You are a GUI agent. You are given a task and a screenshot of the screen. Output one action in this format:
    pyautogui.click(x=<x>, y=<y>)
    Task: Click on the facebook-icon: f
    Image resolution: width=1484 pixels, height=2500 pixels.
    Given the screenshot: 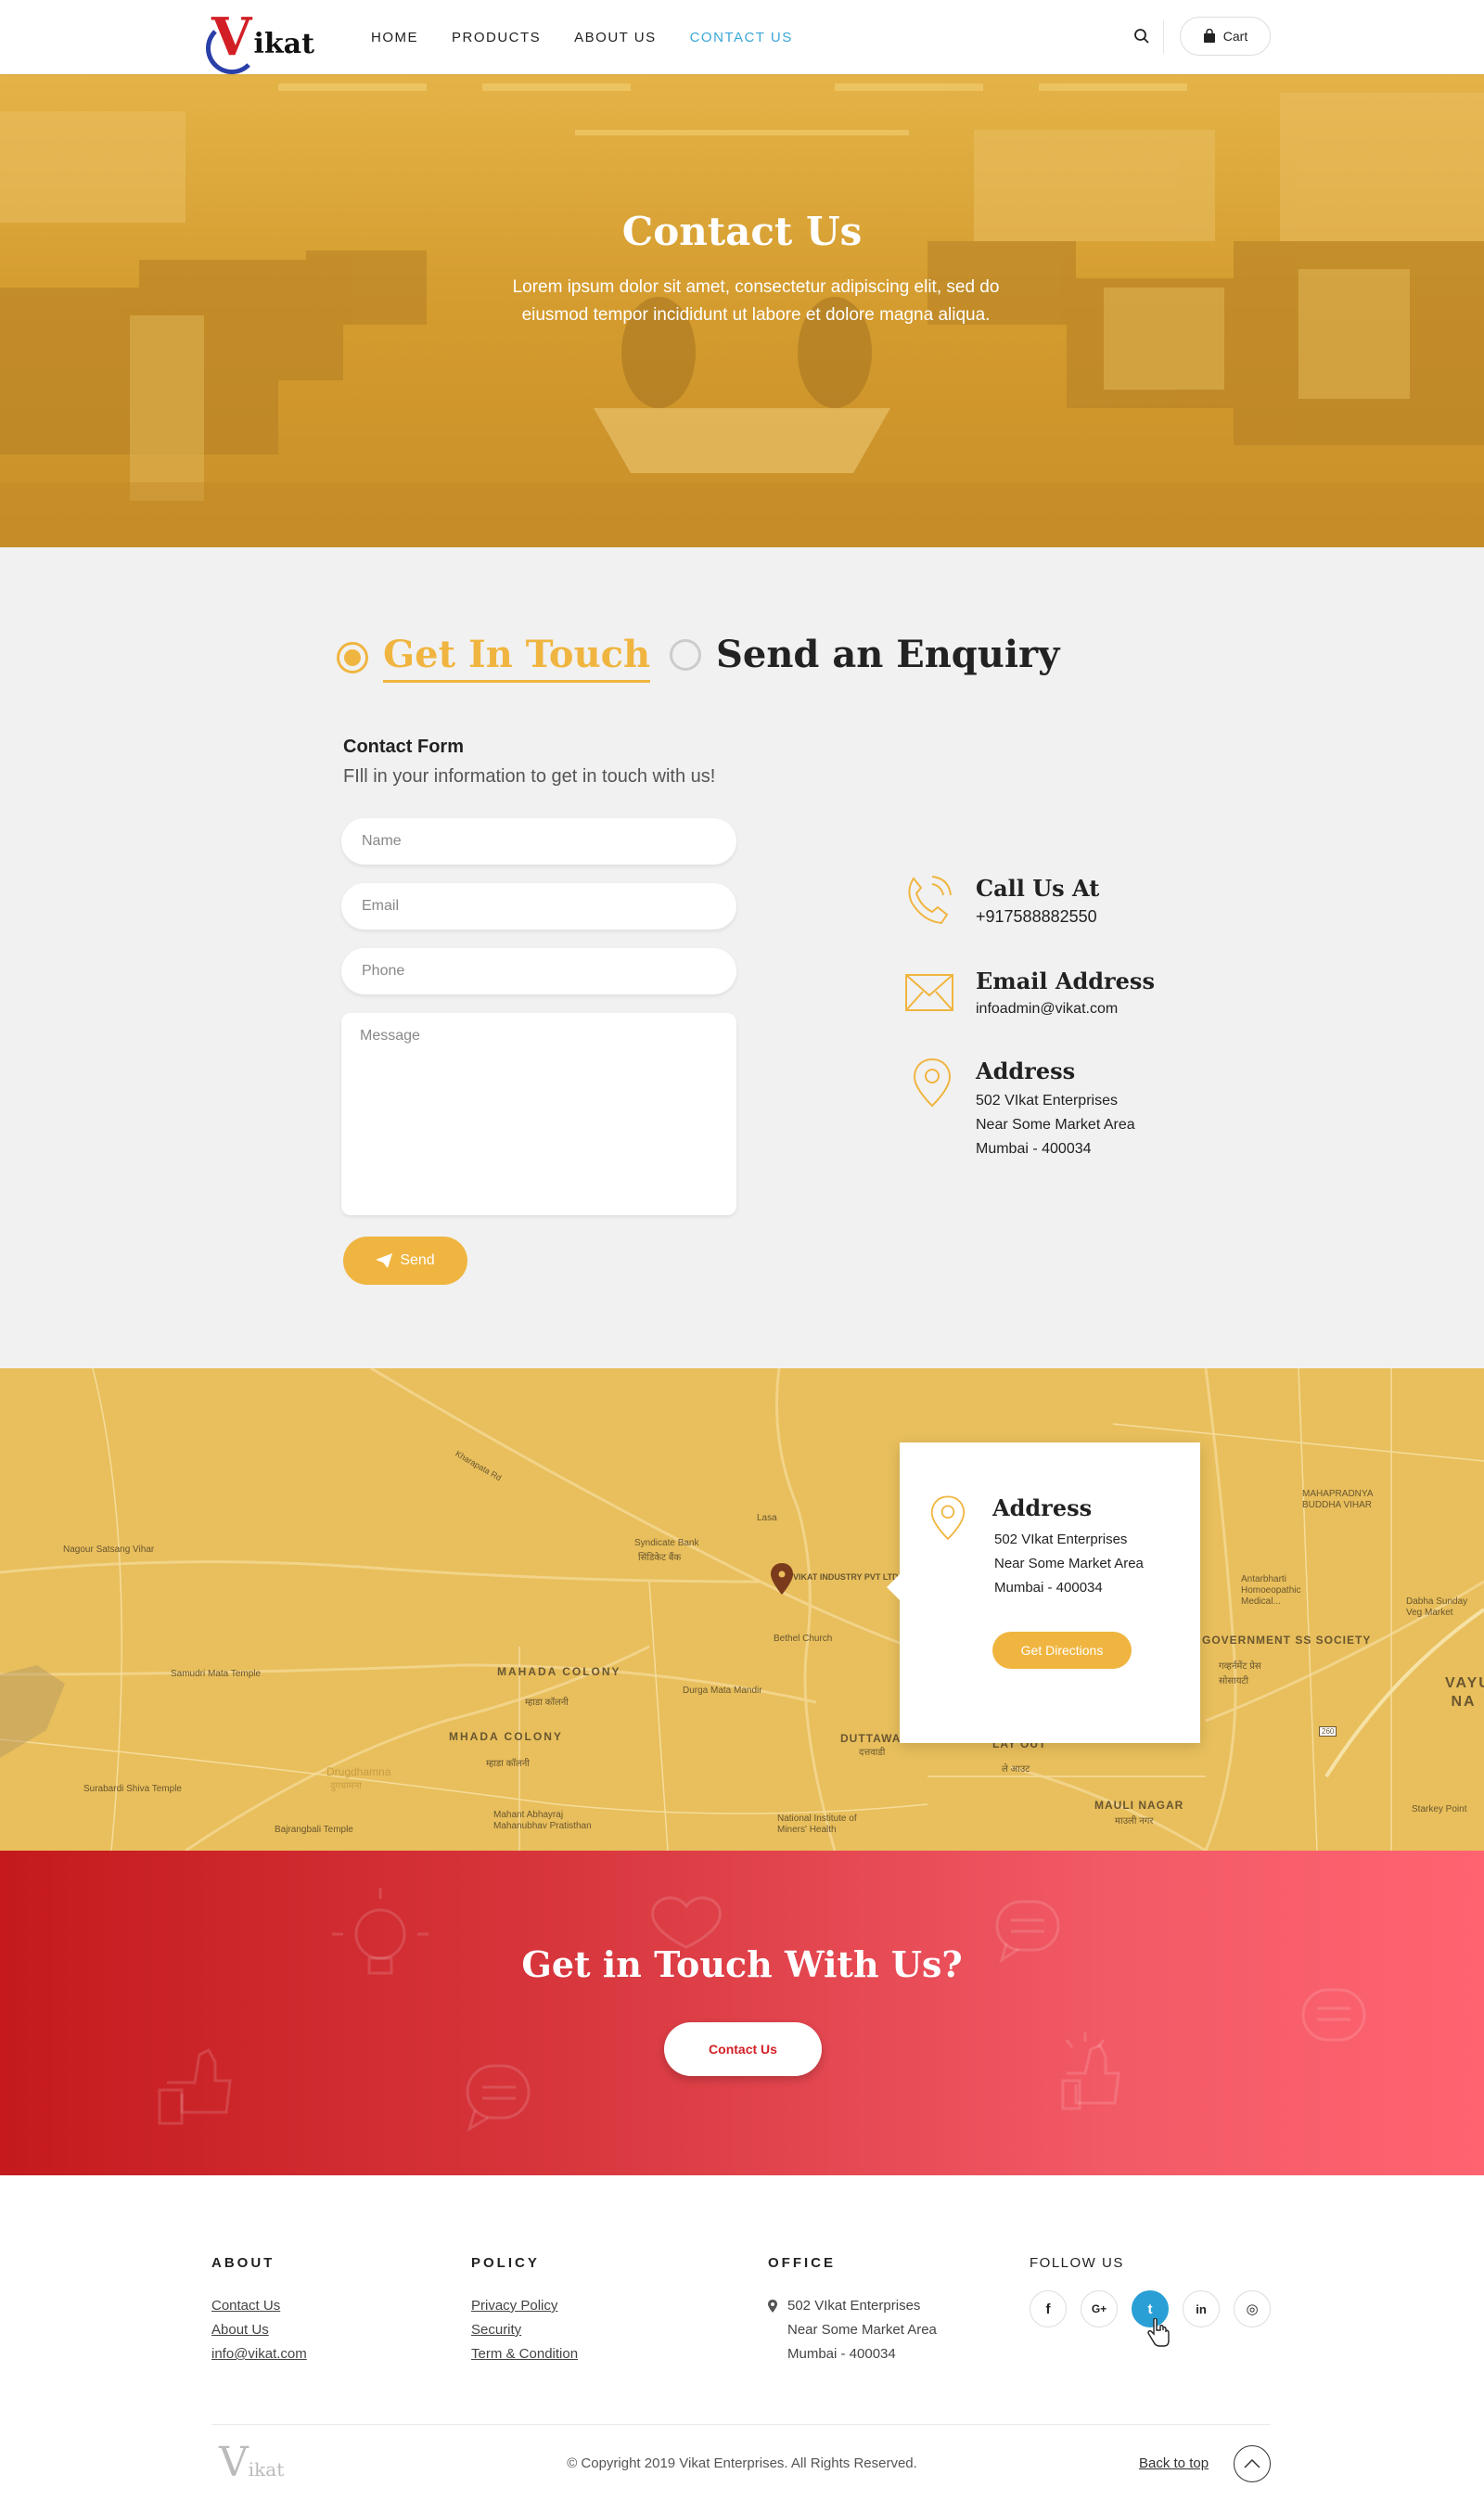 What is the action you would take?
    pyautogui.click(x=1048, y=2308)
    